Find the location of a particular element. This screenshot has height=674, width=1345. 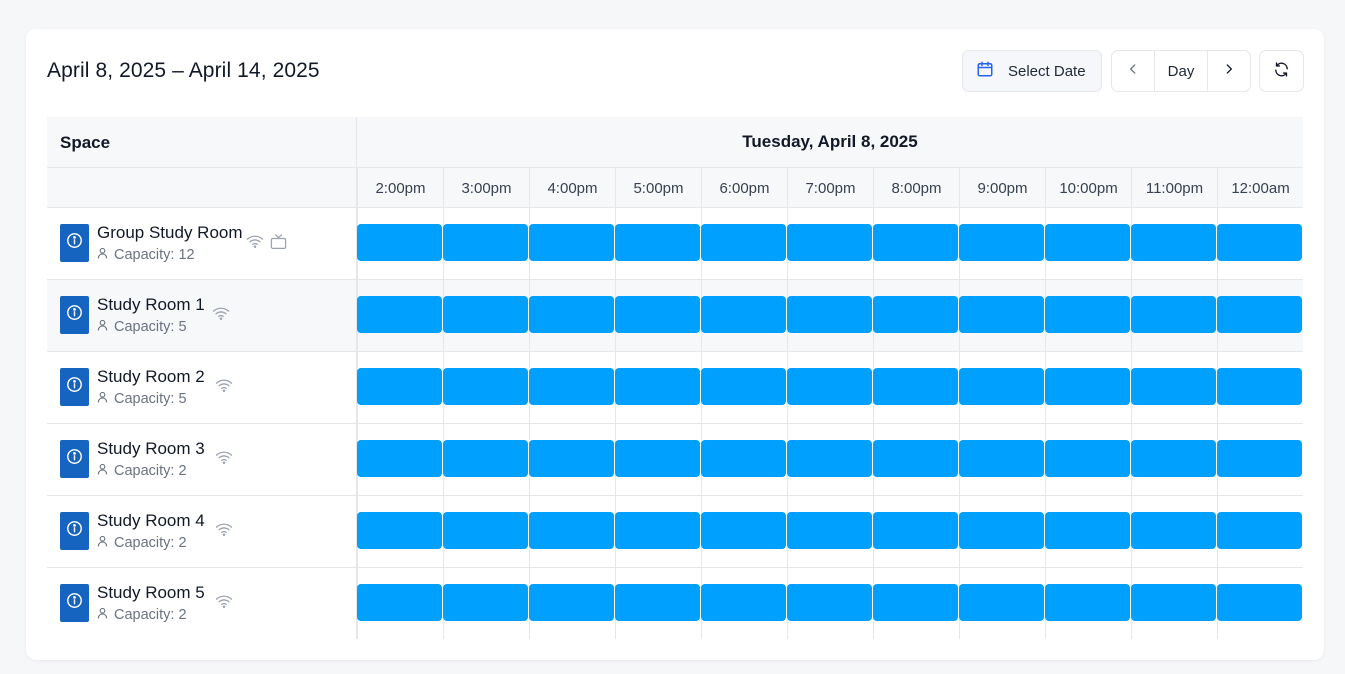

space-row: Study Room 1 Capacity: 5 is located at coordinates (675, 316).